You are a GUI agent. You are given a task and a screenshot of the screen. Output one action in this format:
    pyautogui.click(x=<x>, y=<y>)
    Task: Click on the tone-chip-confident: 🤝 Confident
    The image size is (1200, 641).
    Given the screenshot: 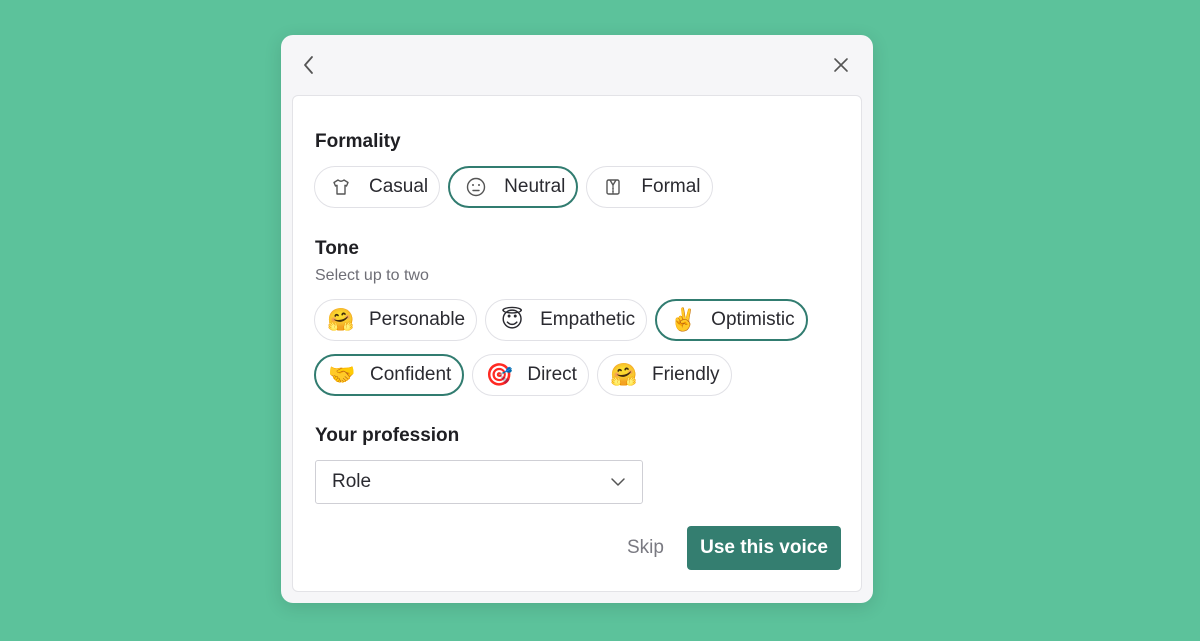 What is the action you would take?
    pyautogui.click(x=389, y=375)
    